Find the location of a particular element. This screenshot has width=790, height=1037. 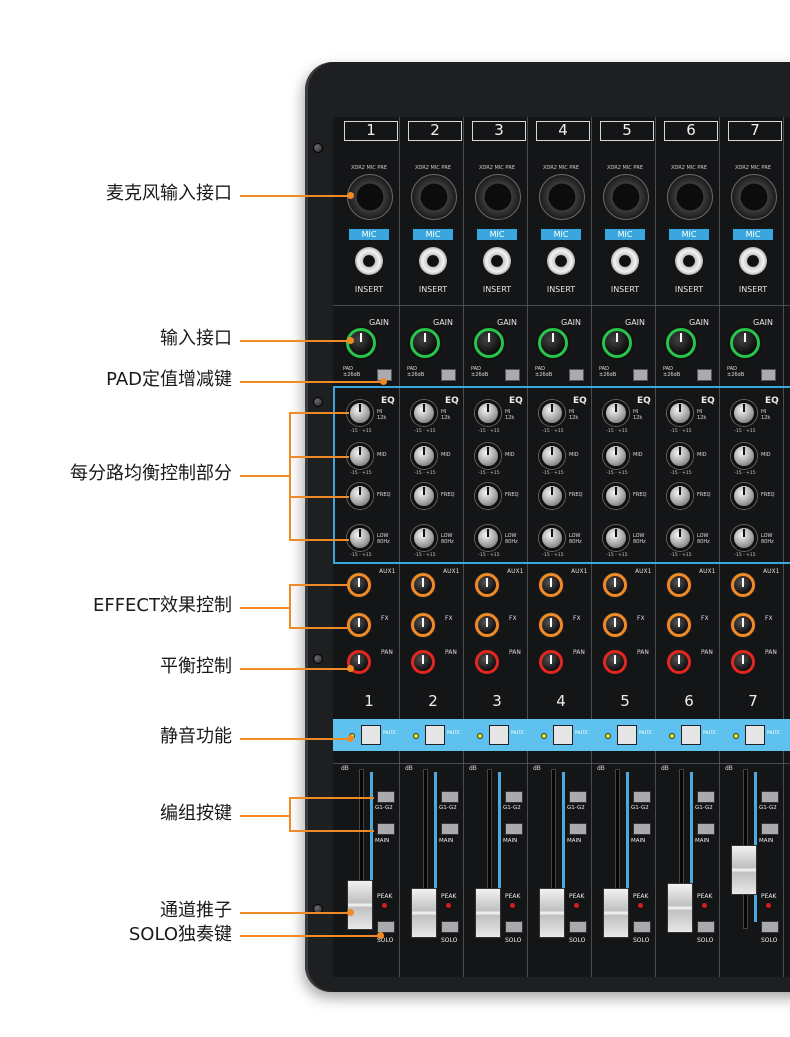

channel-number: 4 is located at coordinates (563, 131).